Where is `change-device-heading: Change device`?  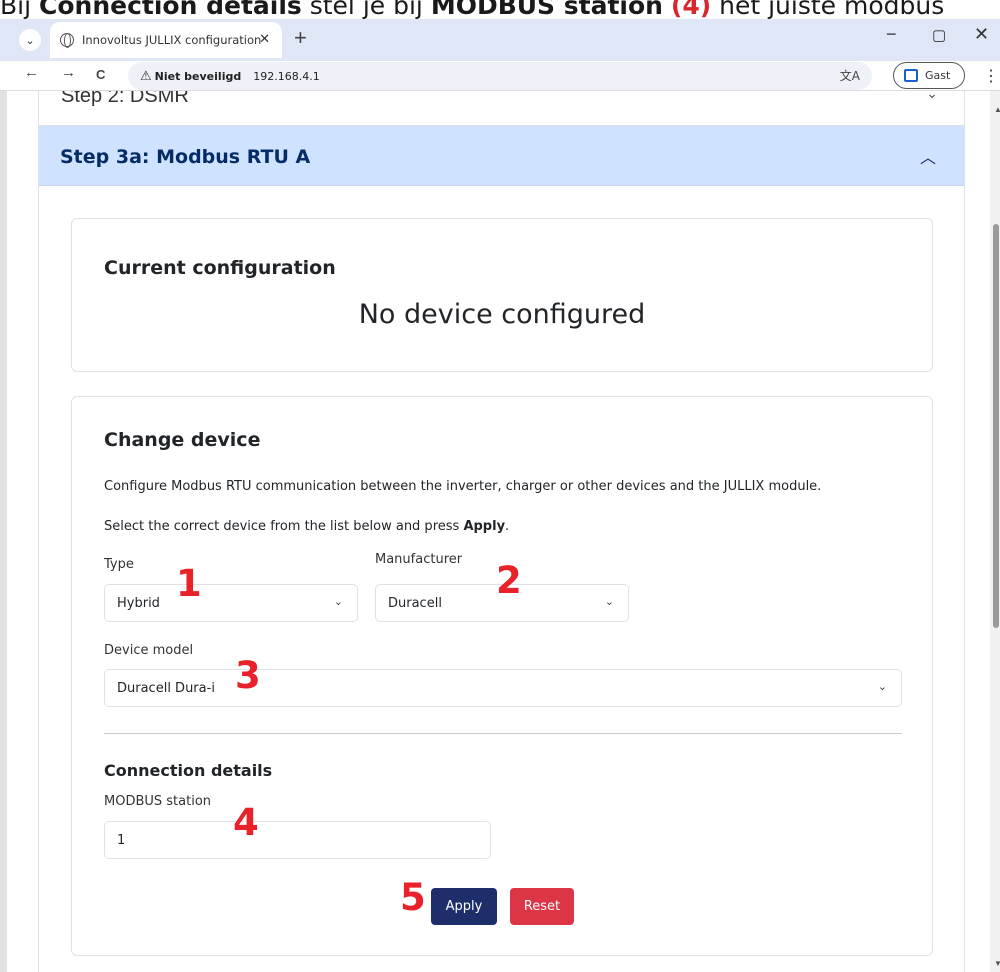
change-device-heading: Change device is located at coordinates (182, 440).